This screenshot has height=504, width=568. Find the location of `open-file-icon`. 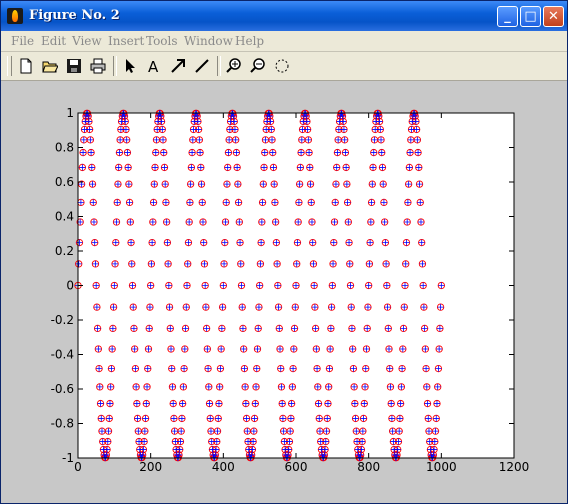

open-file-icon is located at coordinates (50, 67).